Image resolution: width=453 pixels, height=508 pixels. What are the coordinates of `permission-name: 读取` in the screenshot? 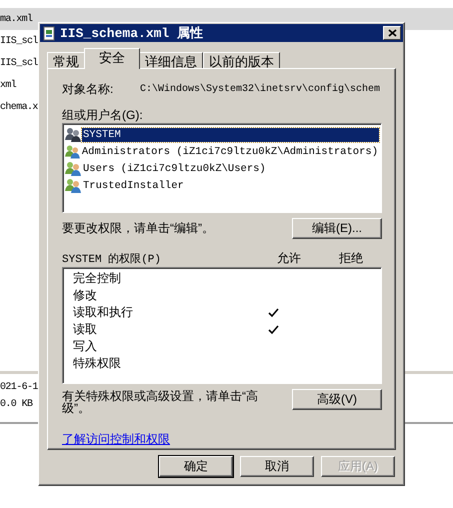 It's located at (85, 329).